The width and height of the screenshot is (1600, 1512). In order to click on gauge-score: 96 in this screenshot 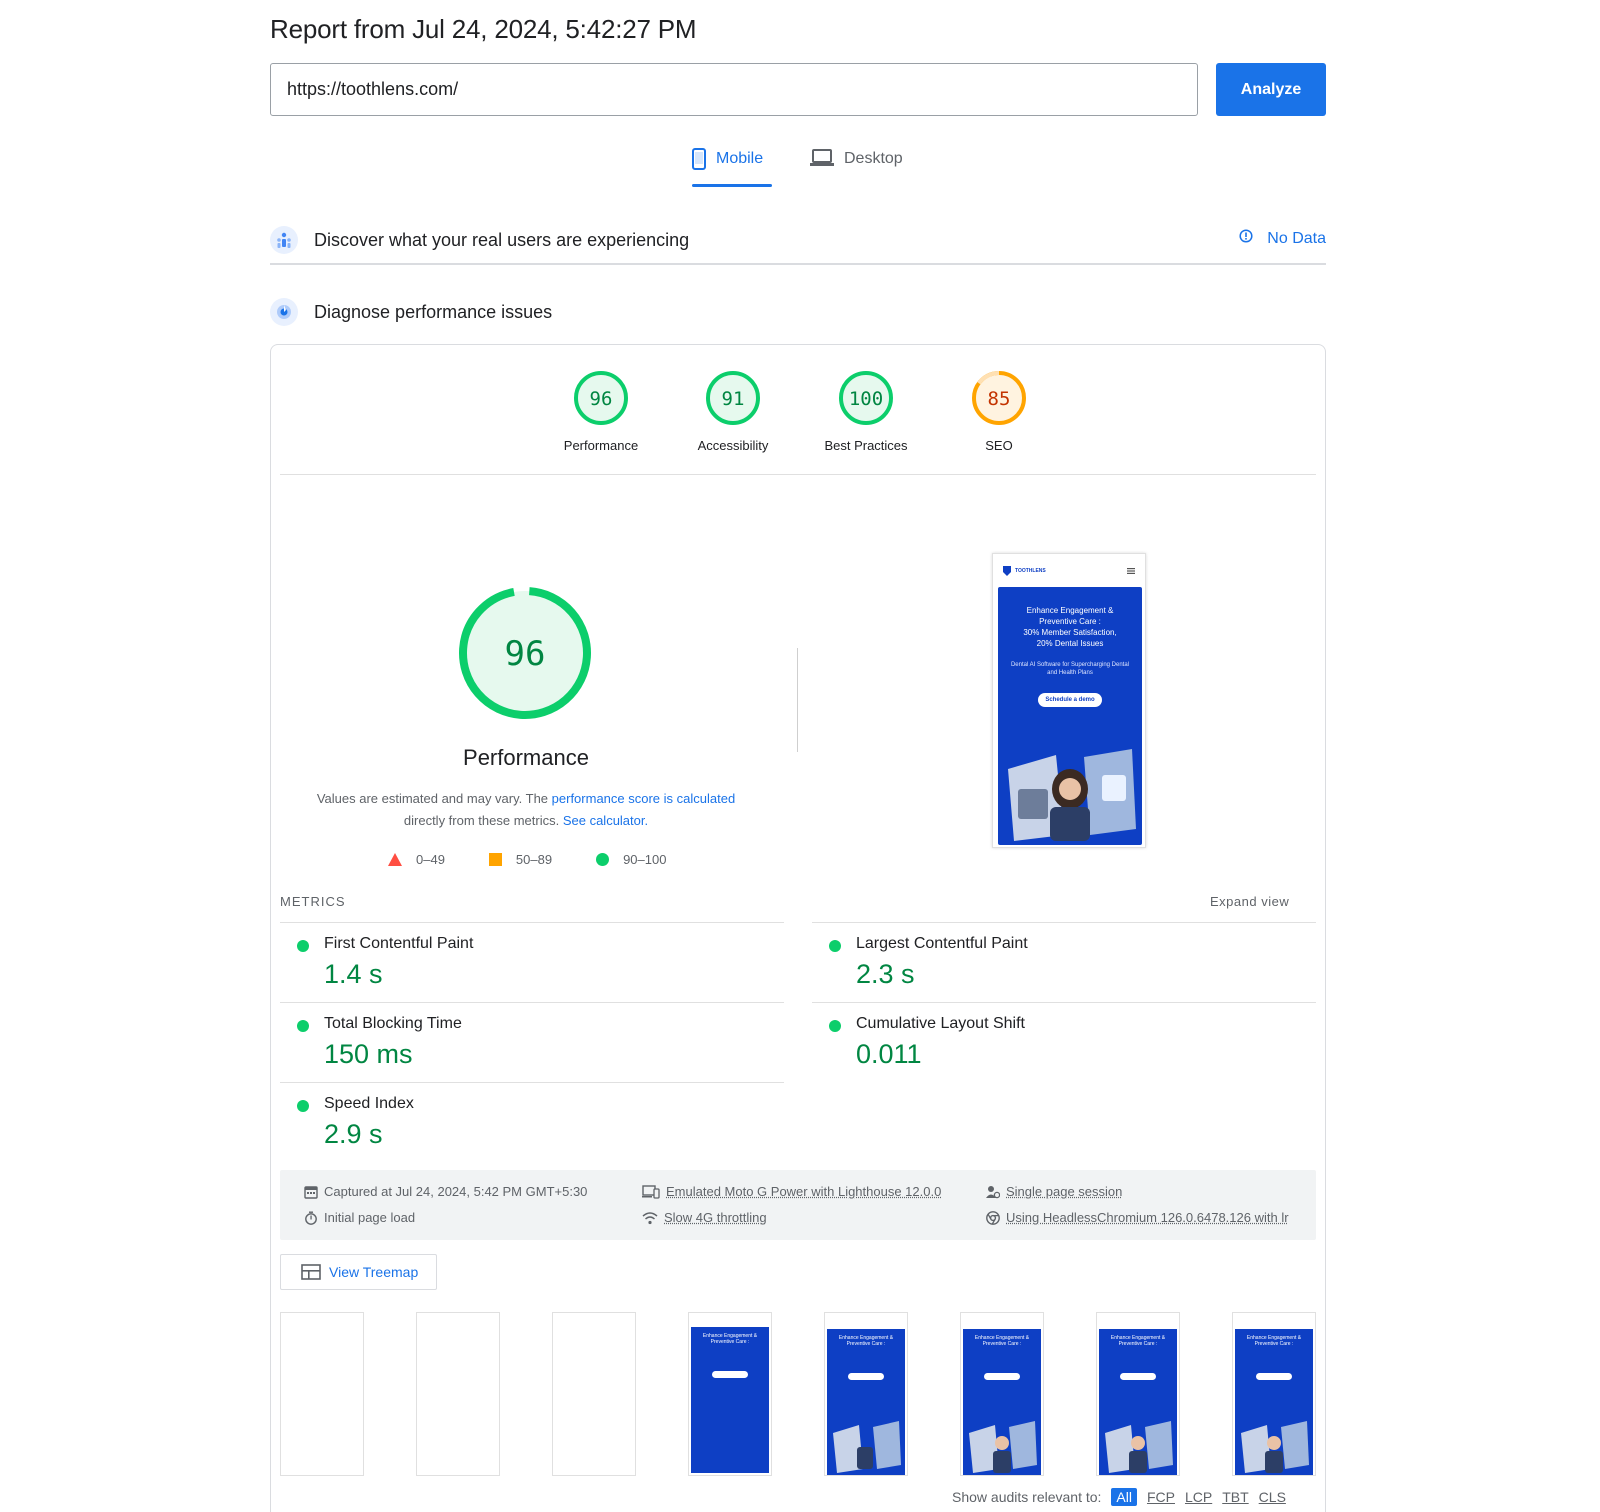, I will do `click(601, 399)`.